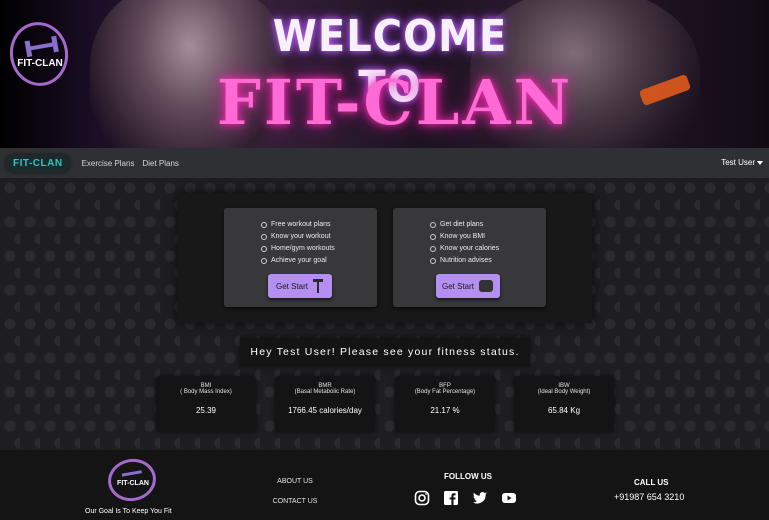  I want to click on list-item: Achieve your goal, so click(298, 261).